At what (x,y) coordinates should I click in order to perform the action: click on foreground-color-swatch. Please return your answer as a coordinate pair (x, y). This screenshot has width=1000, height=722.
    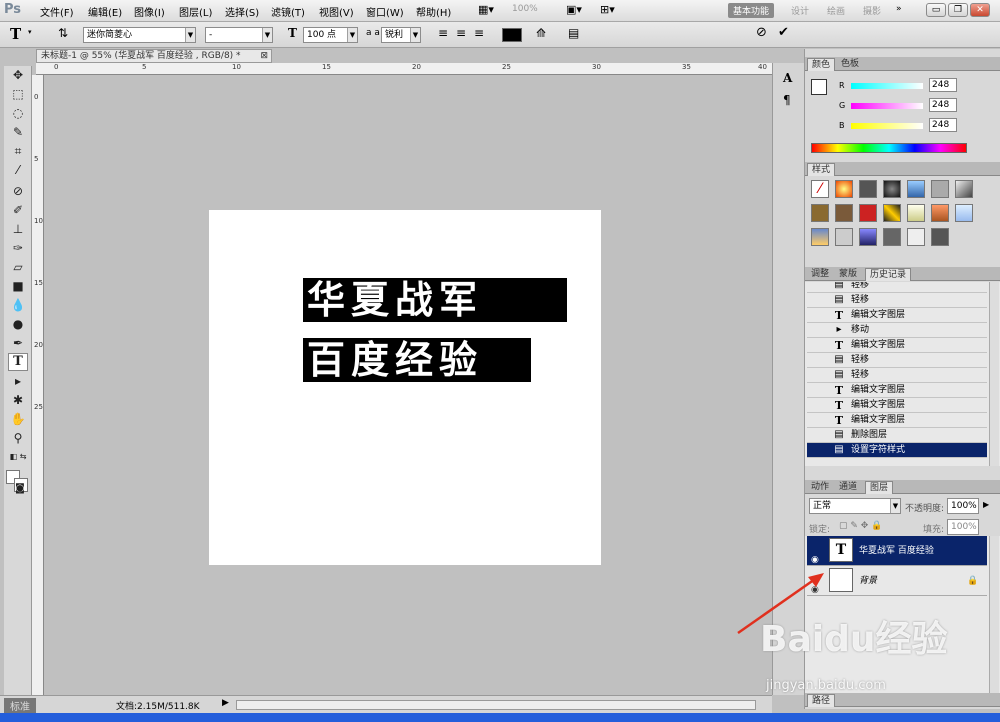
    Looking at the image, I should click on (819, 87).